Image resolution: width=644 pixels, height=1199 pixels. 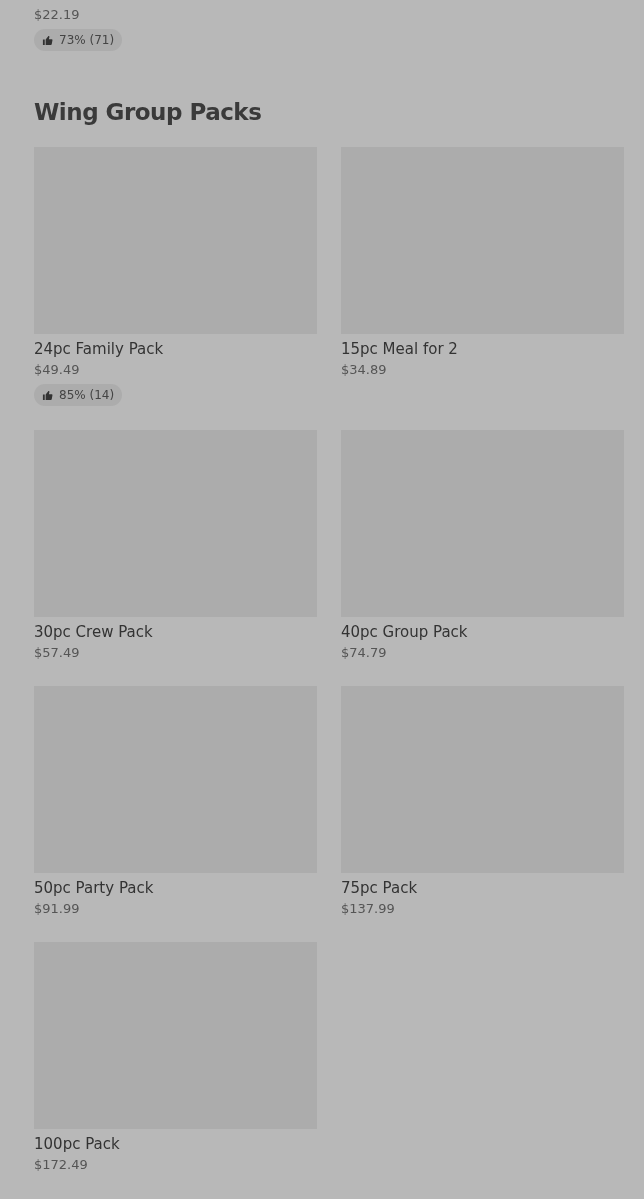 I want to click on item-price: $49.49, so click(x=57, y=370).